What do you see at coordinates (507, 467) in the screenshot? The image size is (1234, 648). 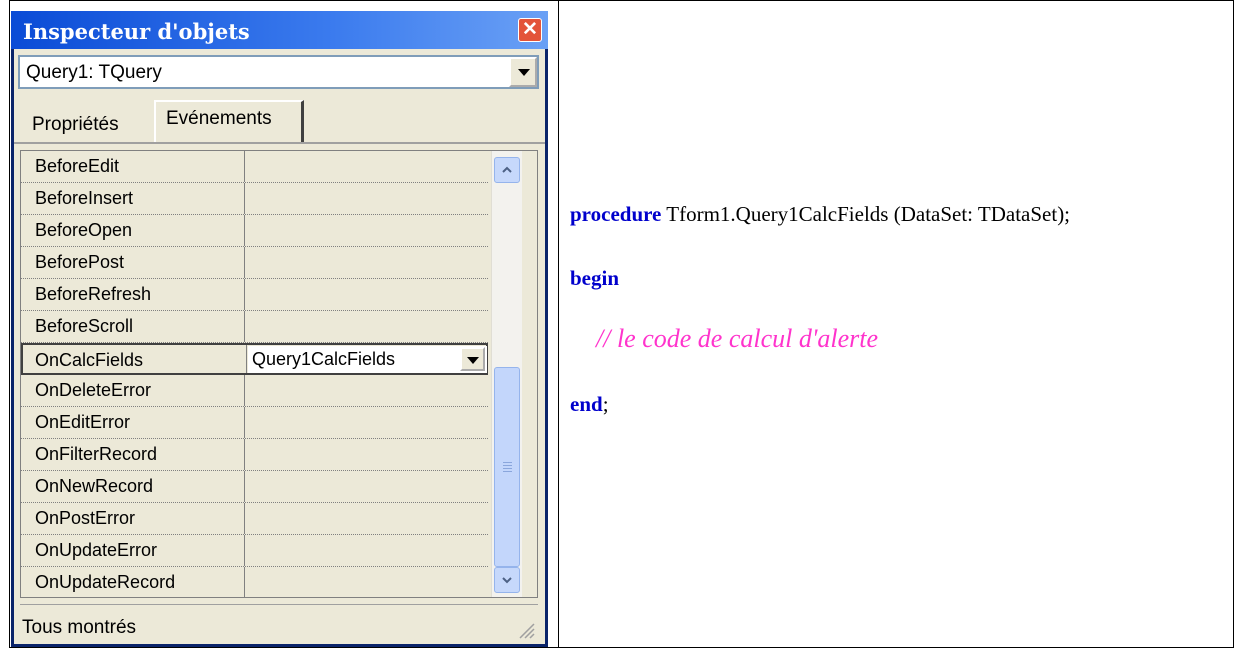 I see `scrollbar-thumb` at bounding box center [507, 467].